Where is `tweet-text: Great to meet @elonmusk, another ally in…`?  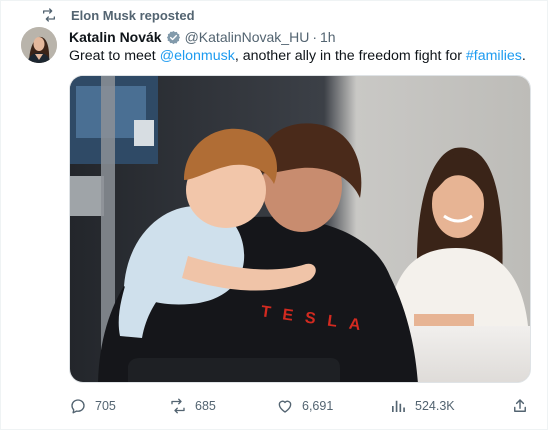
tweet-text: Great to meet @elonmusk, another ally in… is located at coordinates (304, 56).